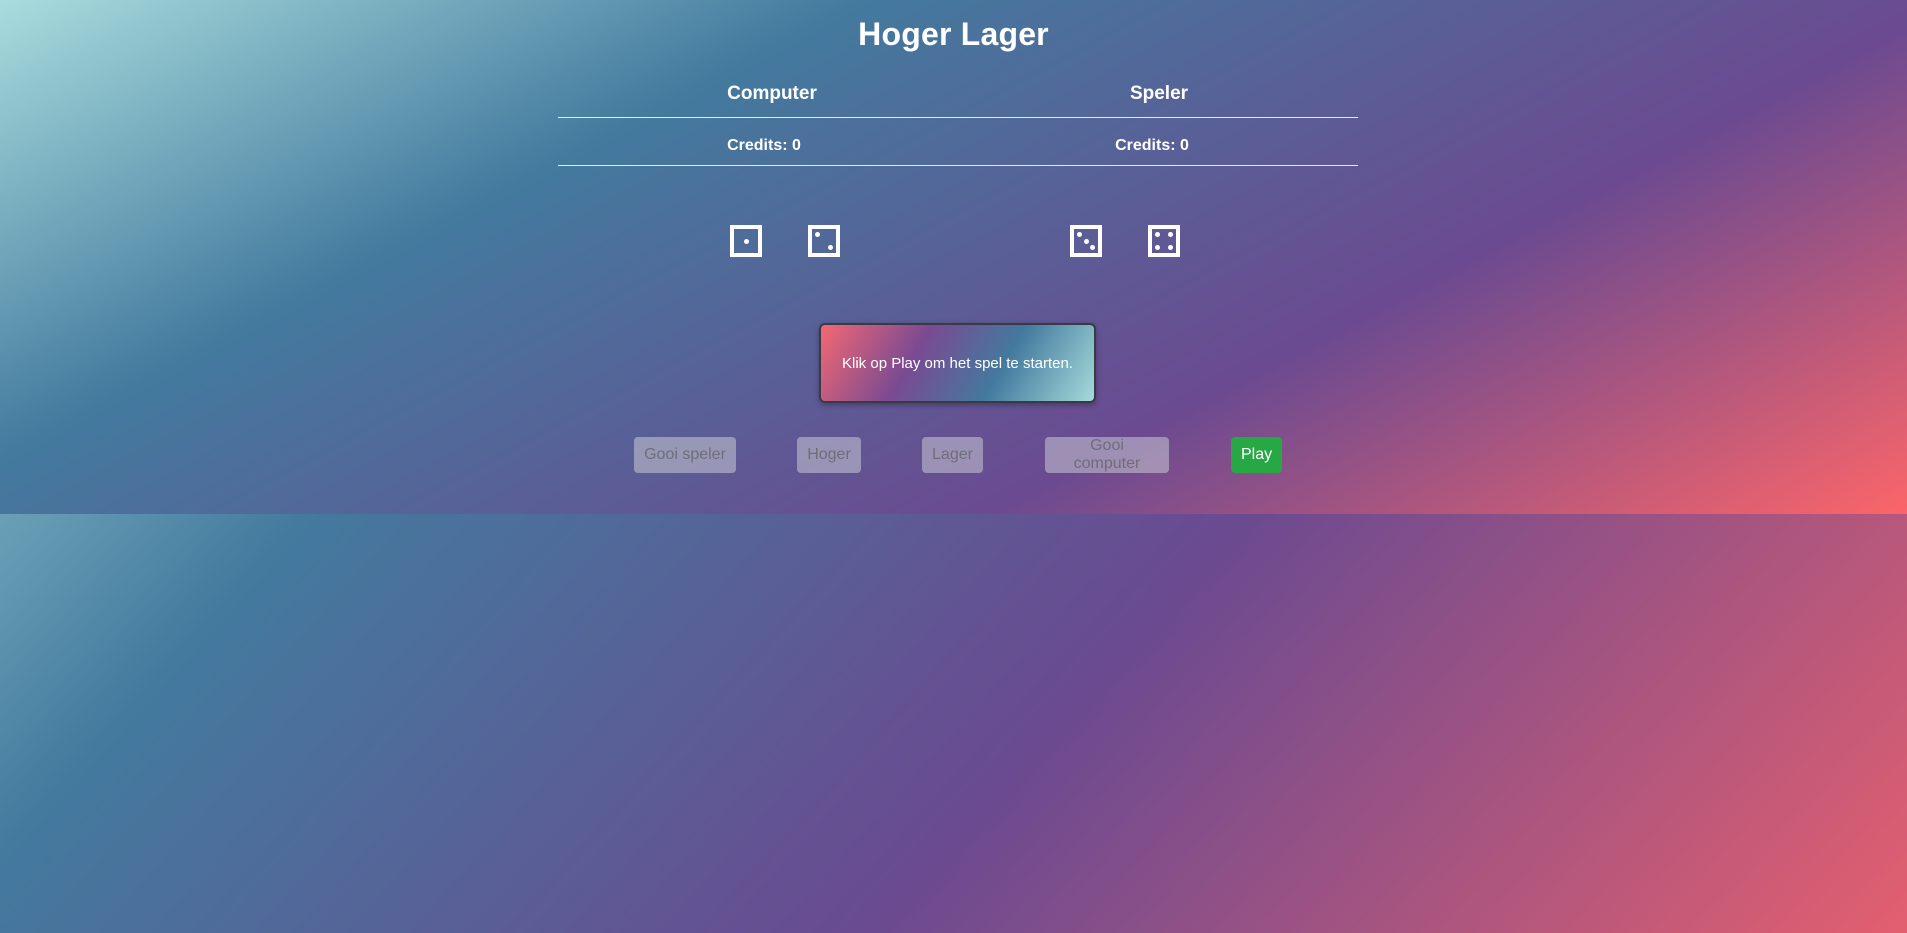  What do you see at coordinates (1152, 145) in the screenshot?
I see `player-credits: Credits: 0` at bounding box center [1152, 145].